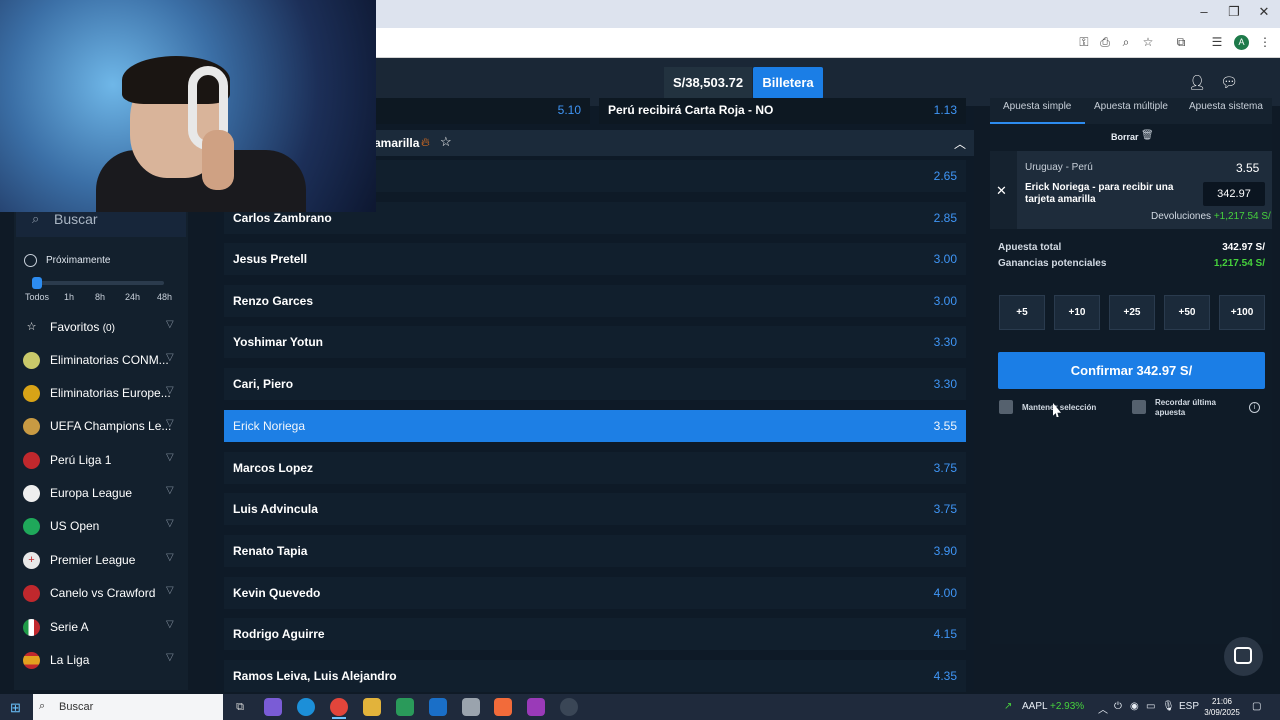 This screenshot has height=720, width=1280. I want to click on quick-stake-50-button: +50, so click(1187, 312).